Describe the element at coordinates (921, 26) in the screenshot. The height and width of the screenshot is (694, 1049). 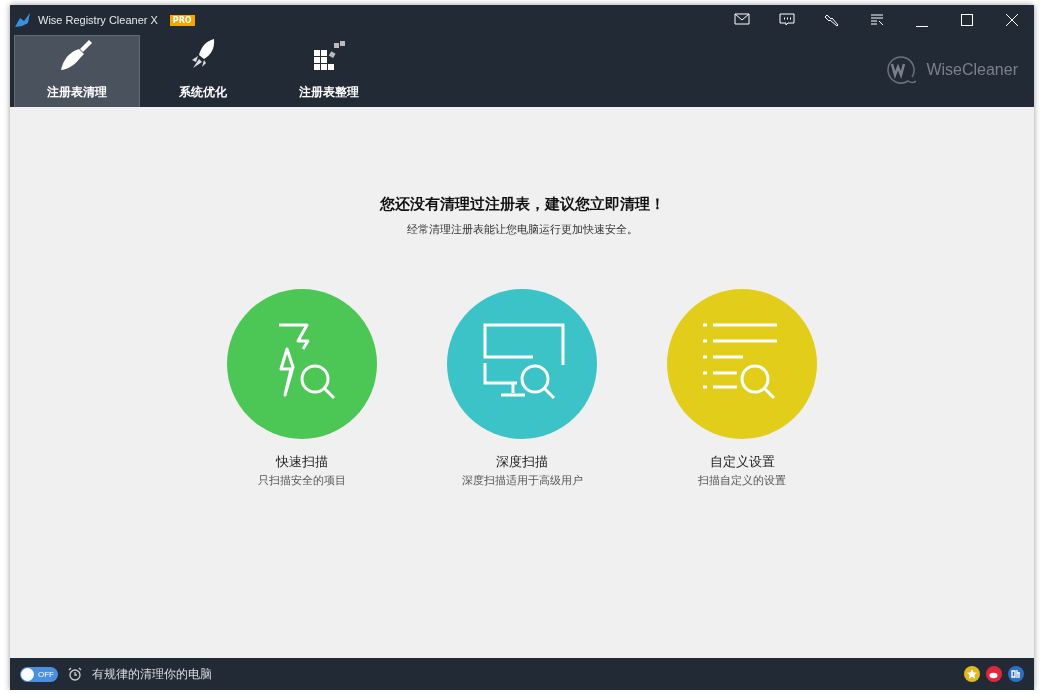
I see `minimize-icon` at that location.